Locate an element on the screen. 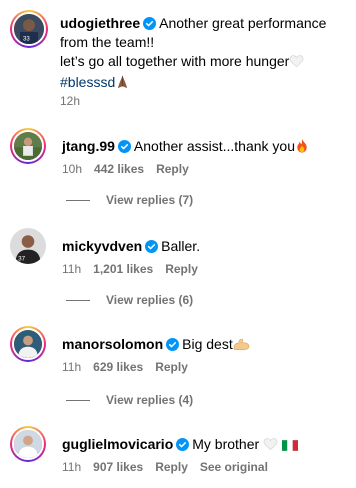 The width and height of the screenshot is (356, 488). folded-hands-emoji is located at coordinates (122, 84).